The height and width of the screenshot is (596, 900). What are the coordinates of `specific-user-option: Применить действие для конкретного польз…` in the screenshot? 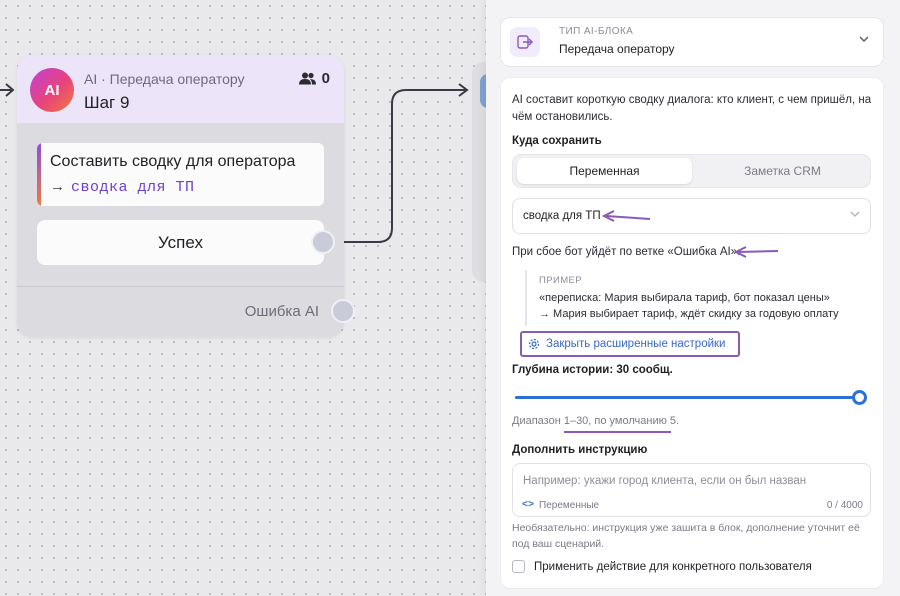 It's located at (662, 566).